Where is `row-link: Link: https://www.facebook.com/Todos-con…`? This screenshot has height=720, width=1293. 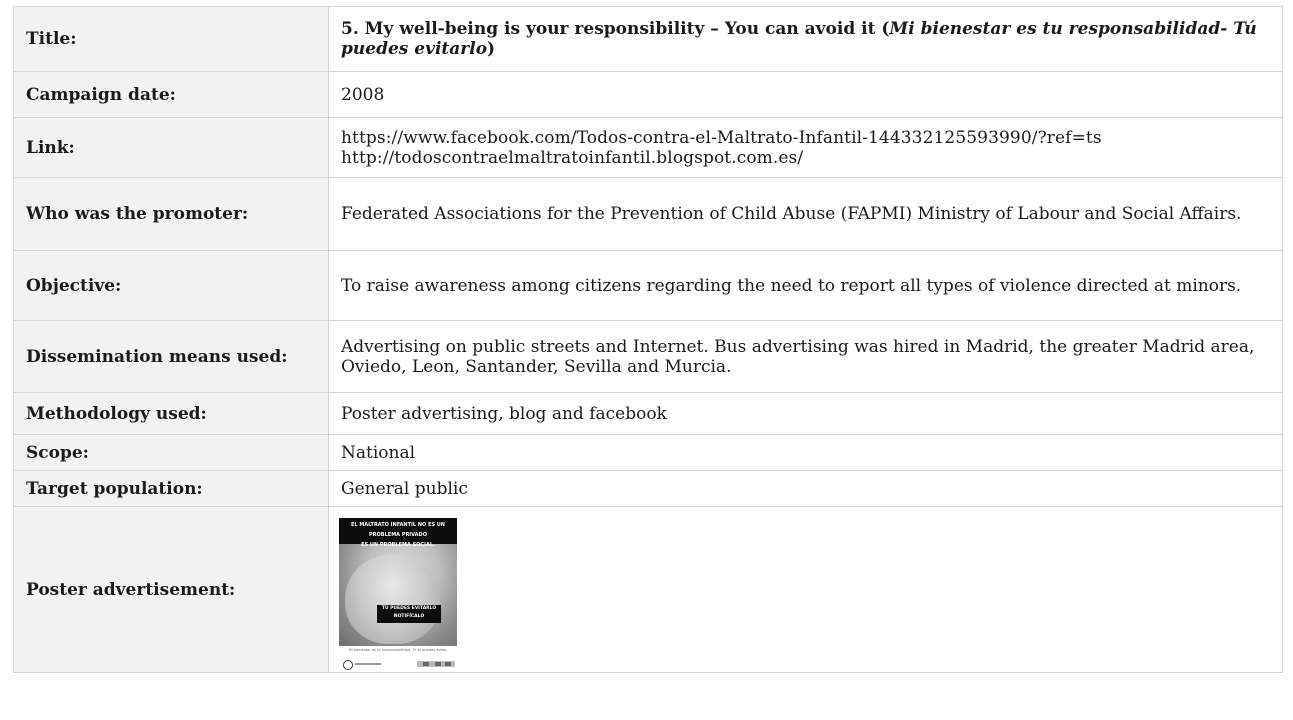
row-link: Link: https://www.facebook.com/Todos-con… is located at coordinates (648, 147).